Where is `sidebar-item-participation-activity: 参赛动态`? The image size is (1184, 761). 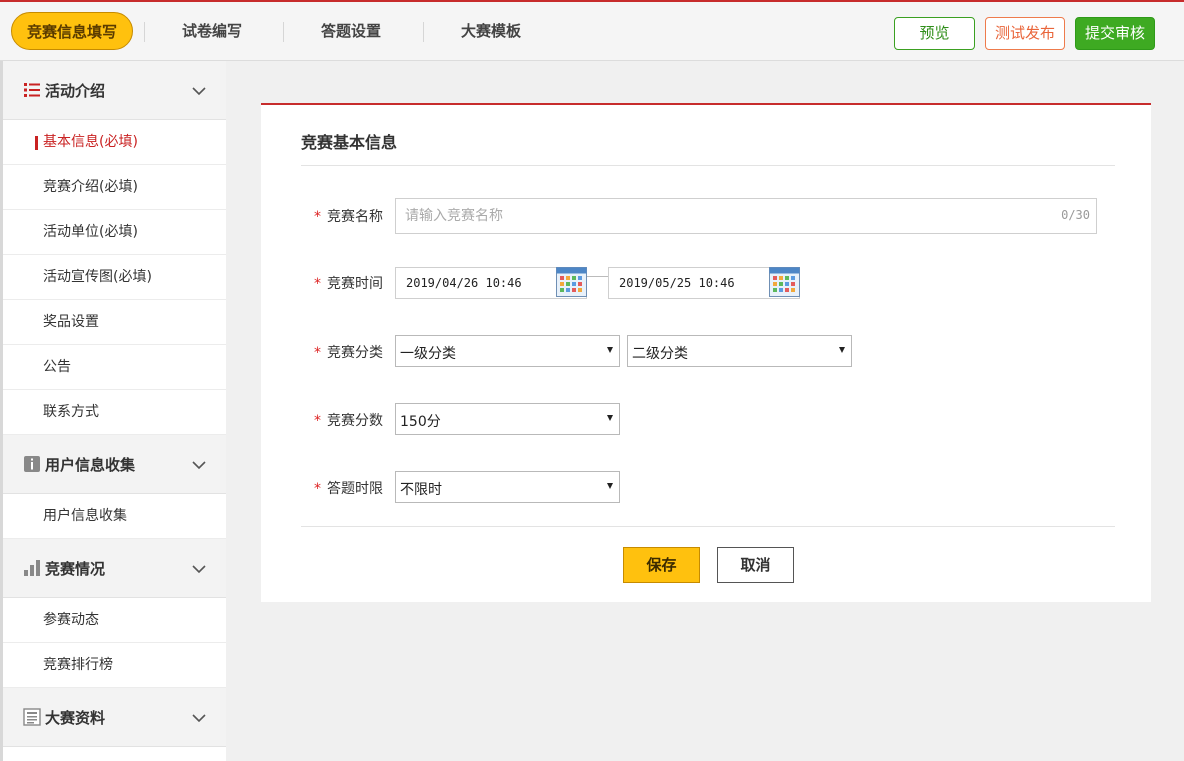
sidebar-item-participation-activity: 参赛动态 is located at coordinates (114, 620).